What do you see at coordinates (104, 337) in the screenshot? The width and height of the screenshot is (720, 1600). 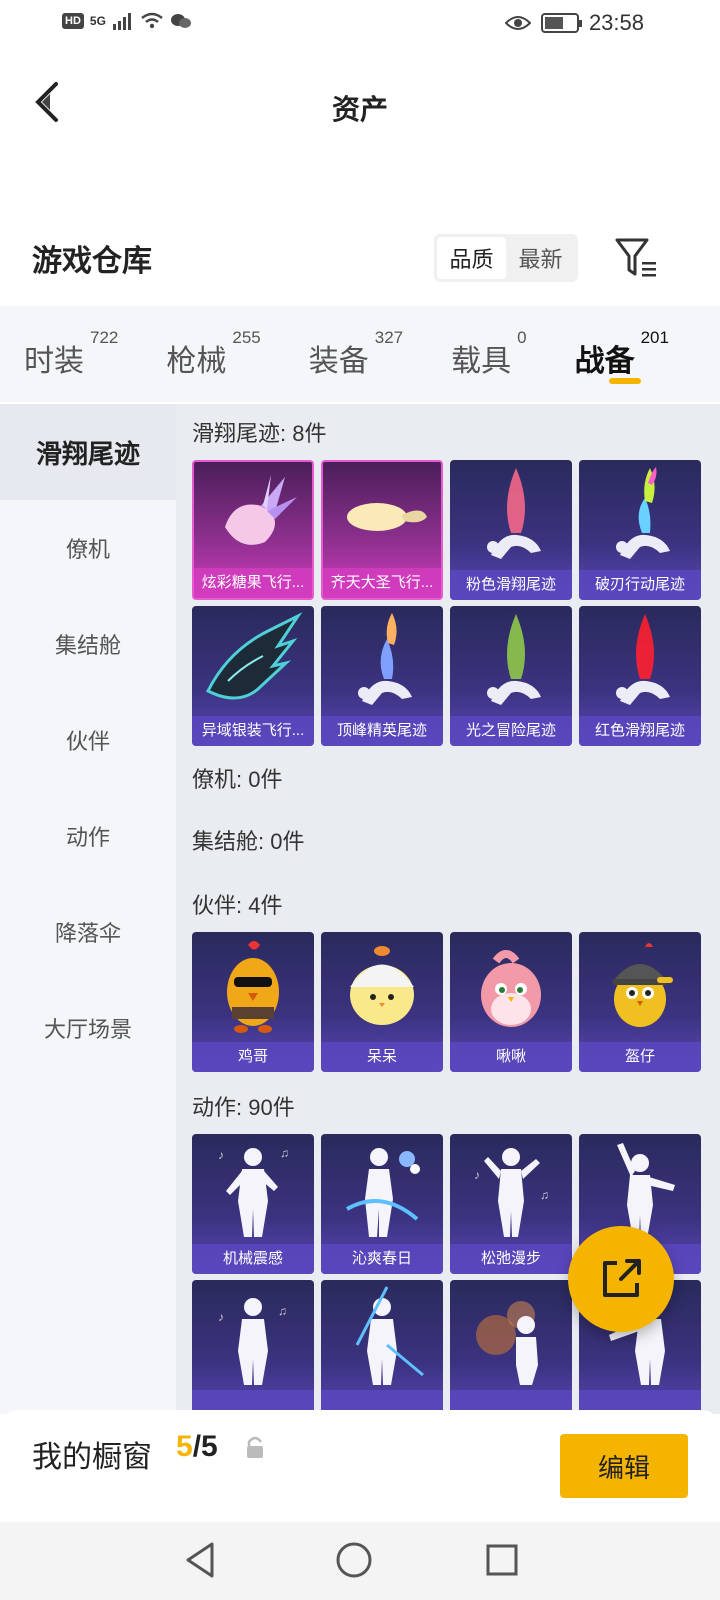 I see `tab-count: 722` at bounding box center [104, 337].